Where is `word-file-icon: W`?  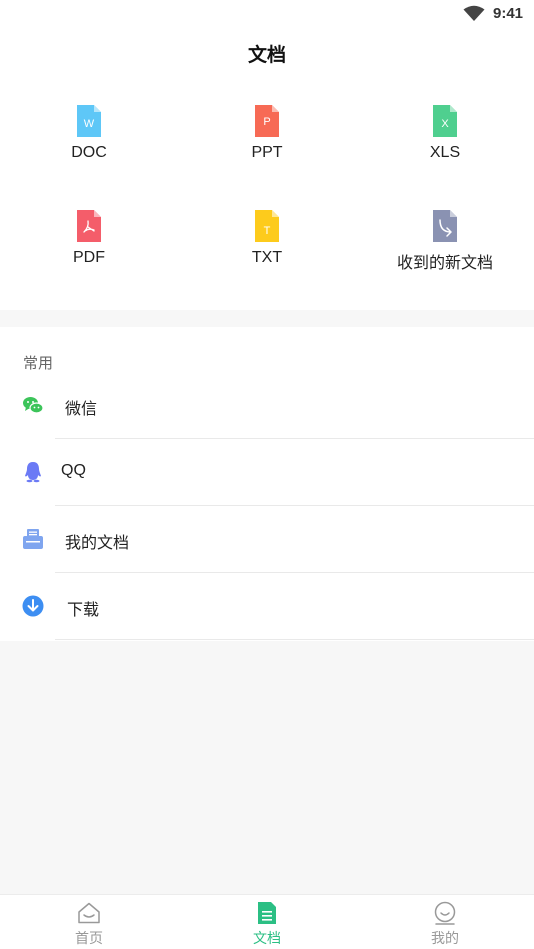 word-file-icon: W is located at coordinates (89, 121).